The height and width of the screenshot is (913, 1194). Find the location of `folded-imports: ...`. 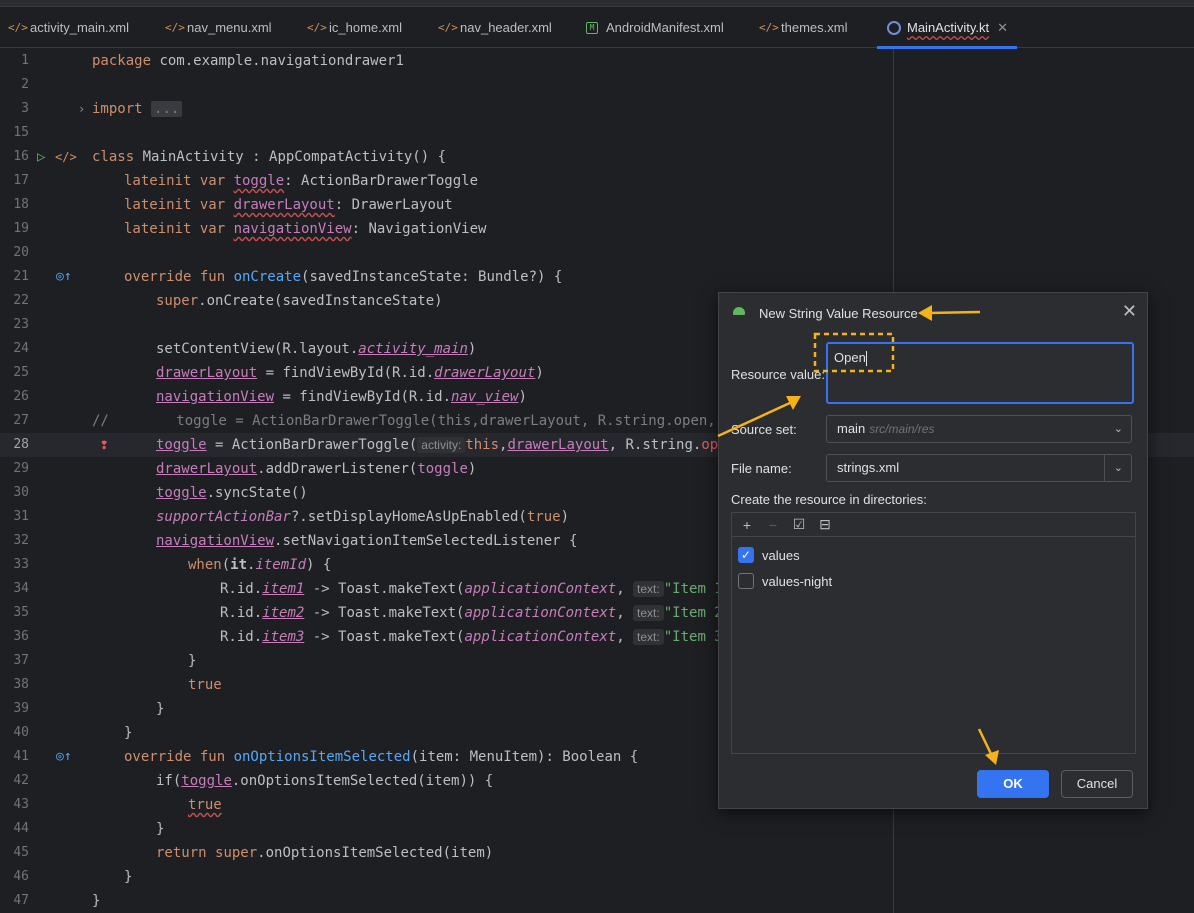

folded-imports: ... is located at coordinates (167, 109).